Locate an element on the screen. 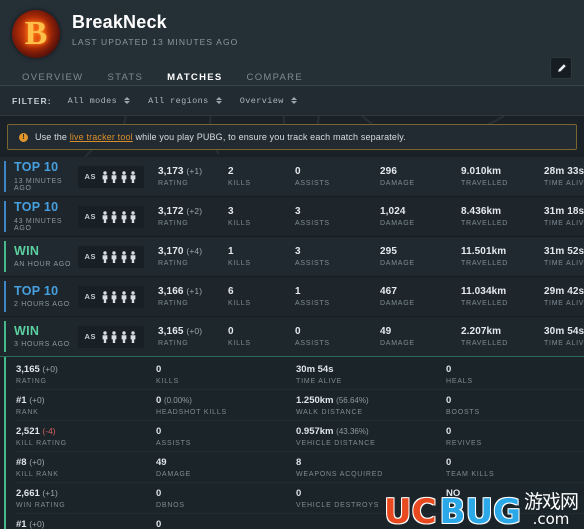  mode-filter-select: All modes is located at coordinates (99, 101).